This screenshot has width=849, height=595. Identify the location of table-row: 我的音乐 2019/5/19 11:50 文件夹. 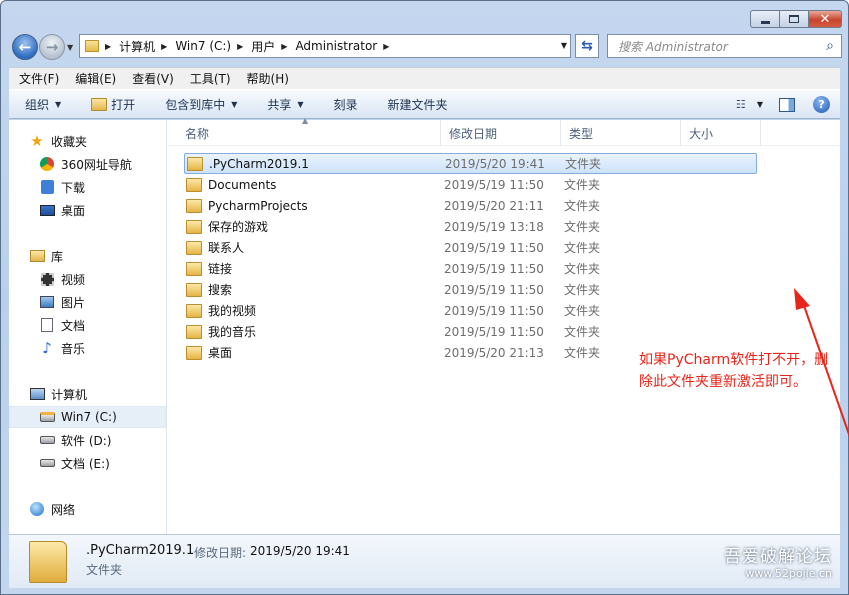
(470, 331).